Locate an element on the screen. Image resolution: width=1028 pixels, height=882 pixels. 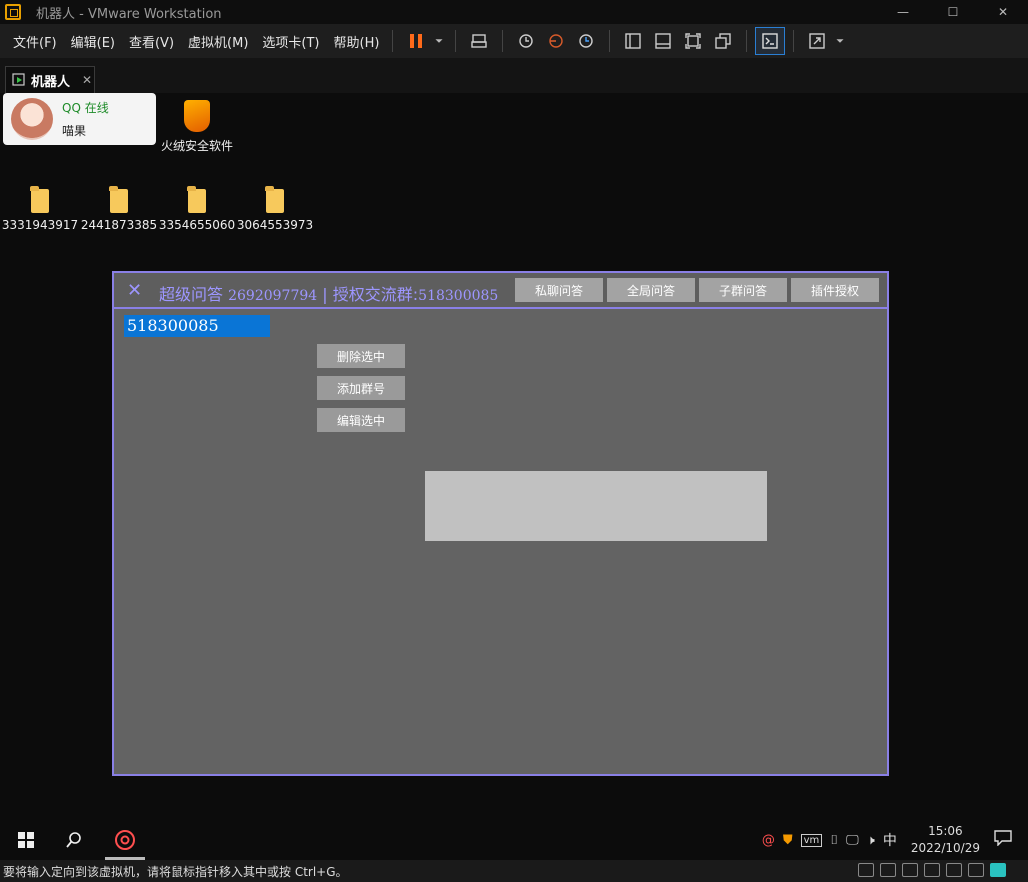
thumbnail-bar-button is located at coordinates (663, 41).